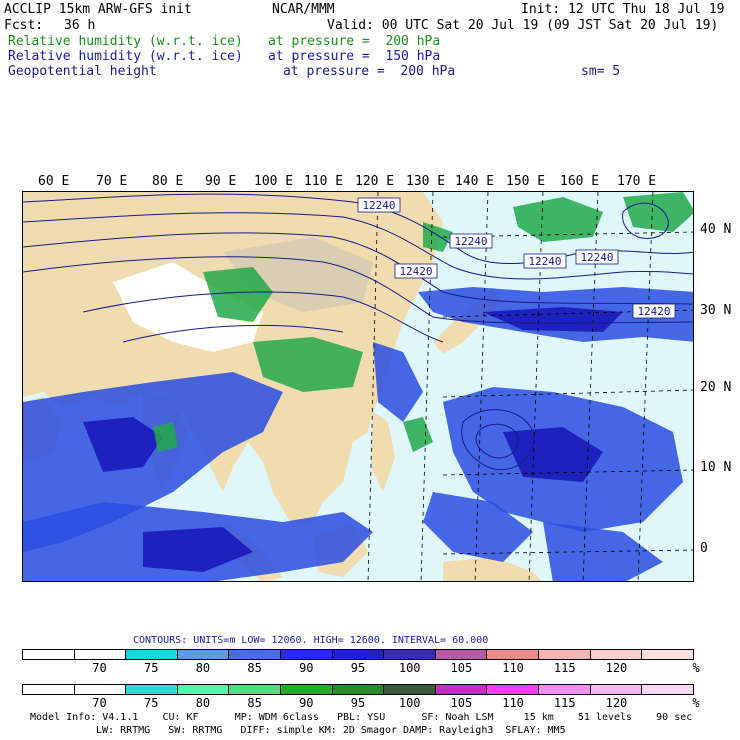 Image resolution: width=740 pixels, height=740 pixels. What do you see at coordinates (354, 41) in the screenshot?
I see `field-1-level: at pressure = 200 hPa` at bounding box center [354, 41].